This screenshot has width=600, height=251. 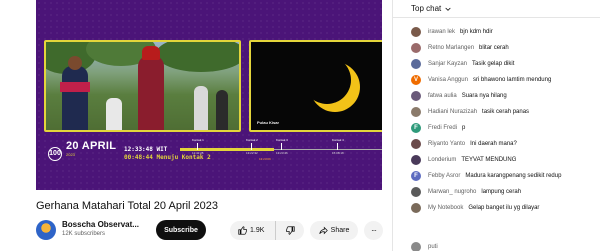 I want to click on more-dots-icon: ···, so click(x=374, y=230).